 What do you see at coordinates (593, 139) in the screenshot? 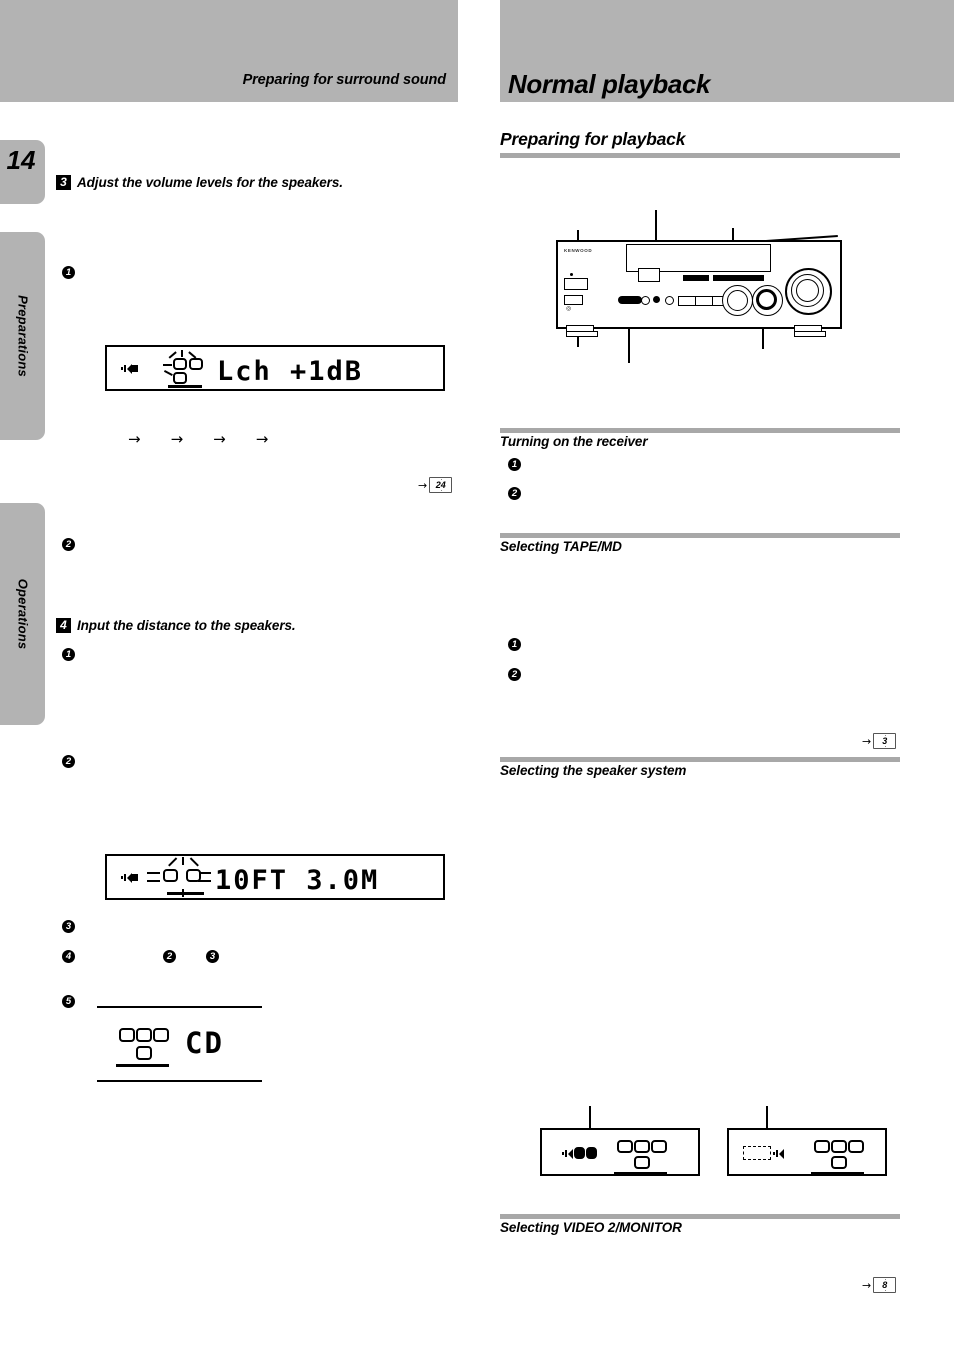
I see `main-section-title: Preparing for playback` at bounding box center [593, 139].